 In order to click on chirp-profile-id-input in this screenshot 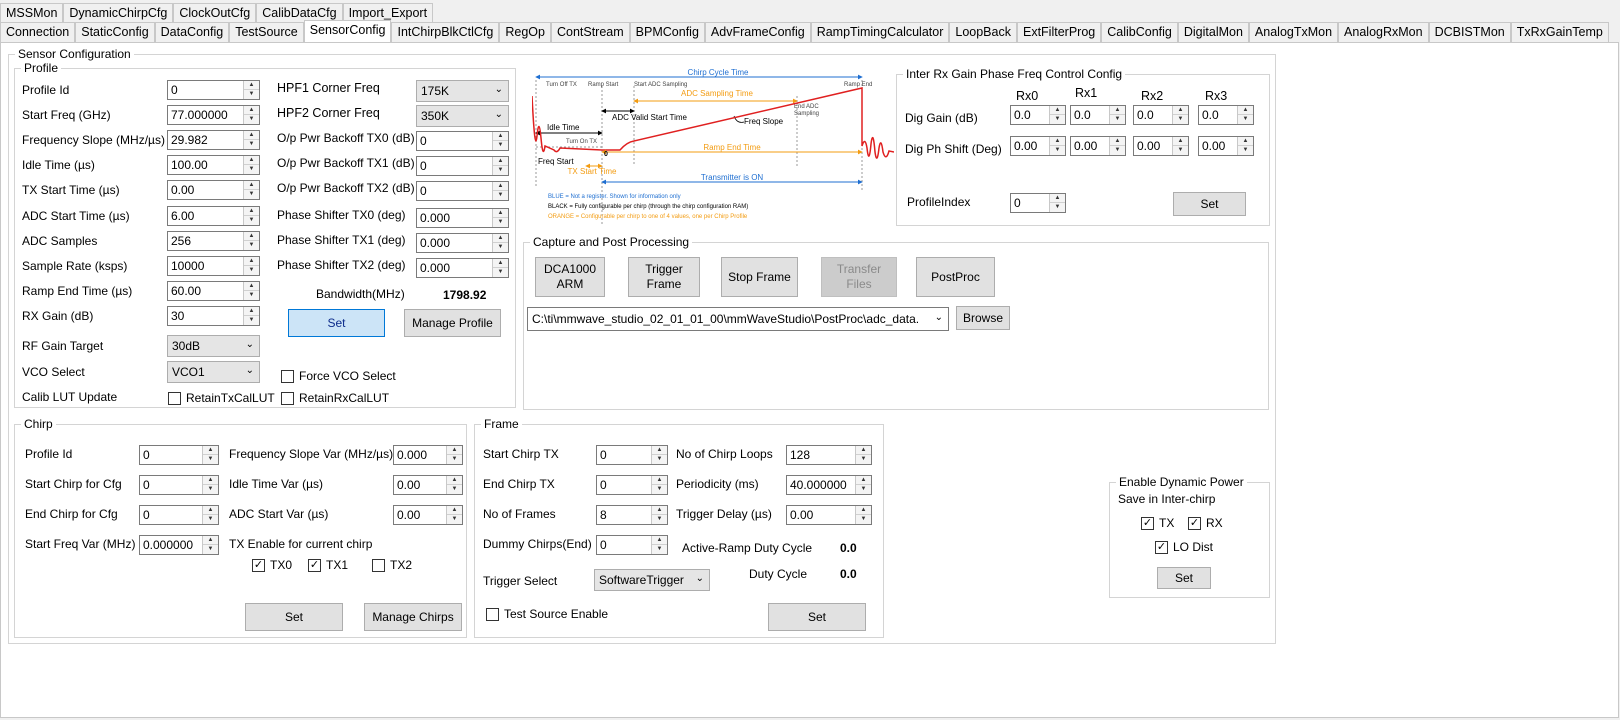, I will do `click(171, 455)`.